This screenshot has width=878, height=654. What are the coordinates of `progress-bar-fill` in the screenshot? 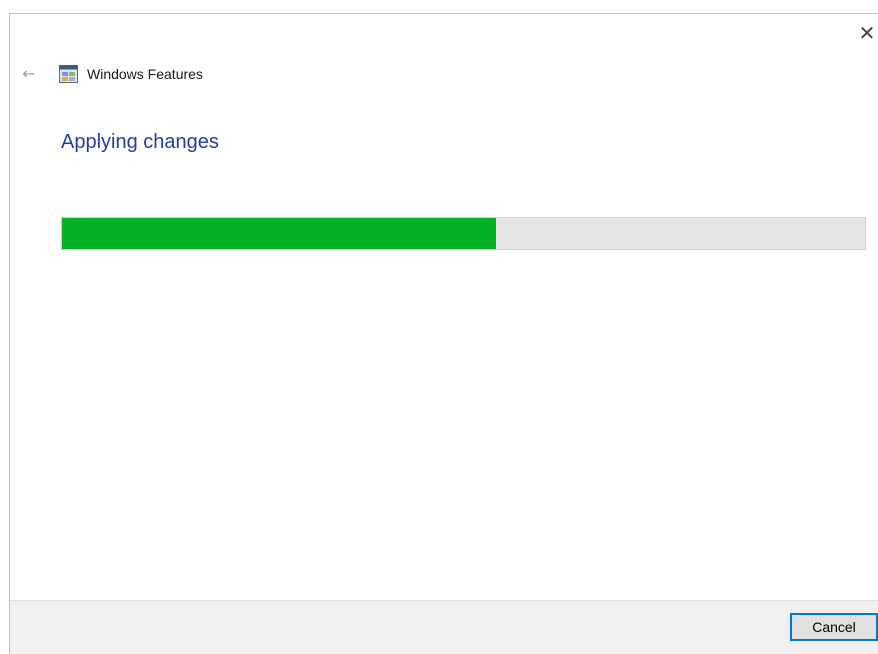 It's located at (279, 233).